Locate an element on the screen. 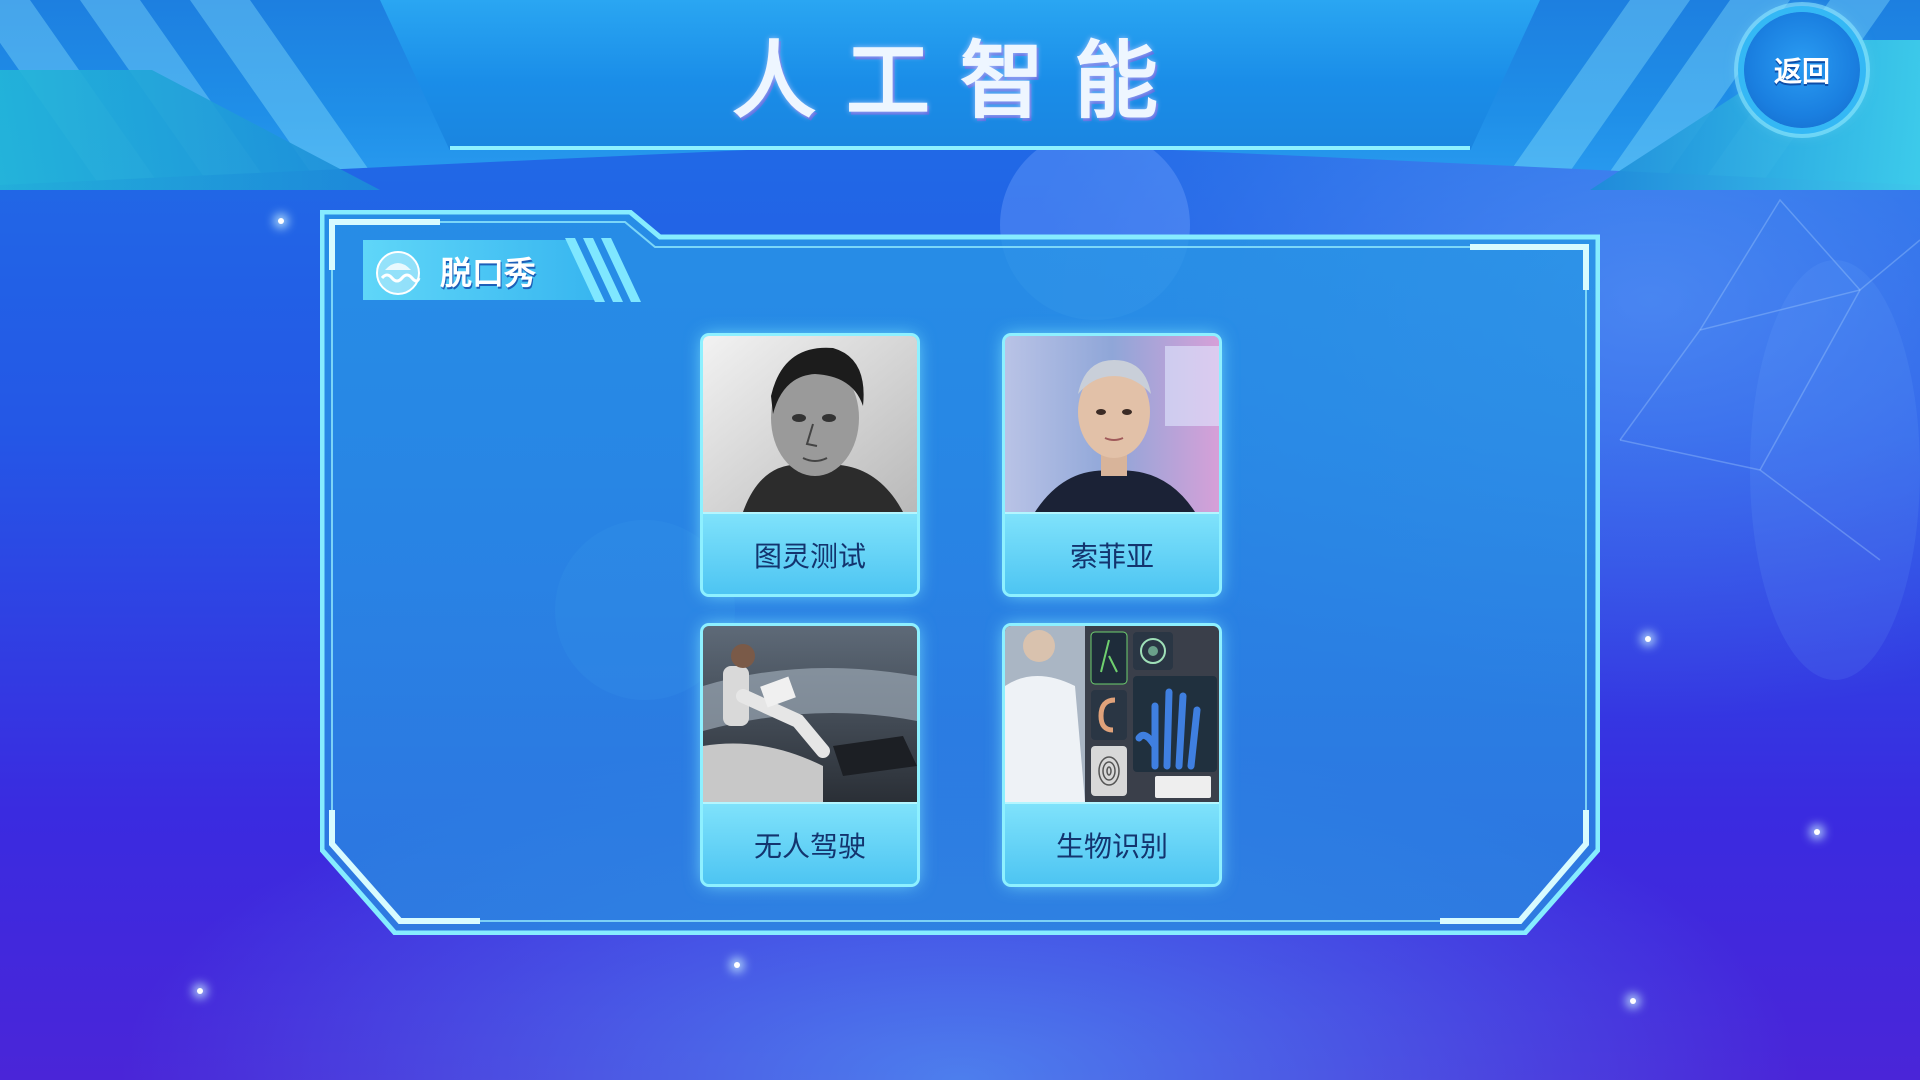 The width and height of the screenshot is (1920, 1080). card-caption: 索菲亚 is located at coordinates (1112, 553).